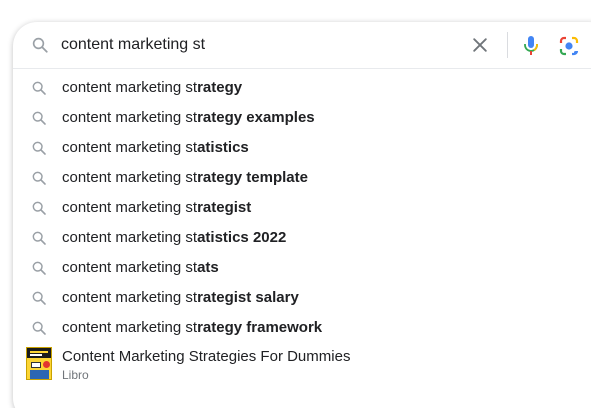 This screenshot has width=591, height=408. Describe the element at coordinates (224, 207) in the screenshot. I see `suggestion-completion: rategist` at that location.